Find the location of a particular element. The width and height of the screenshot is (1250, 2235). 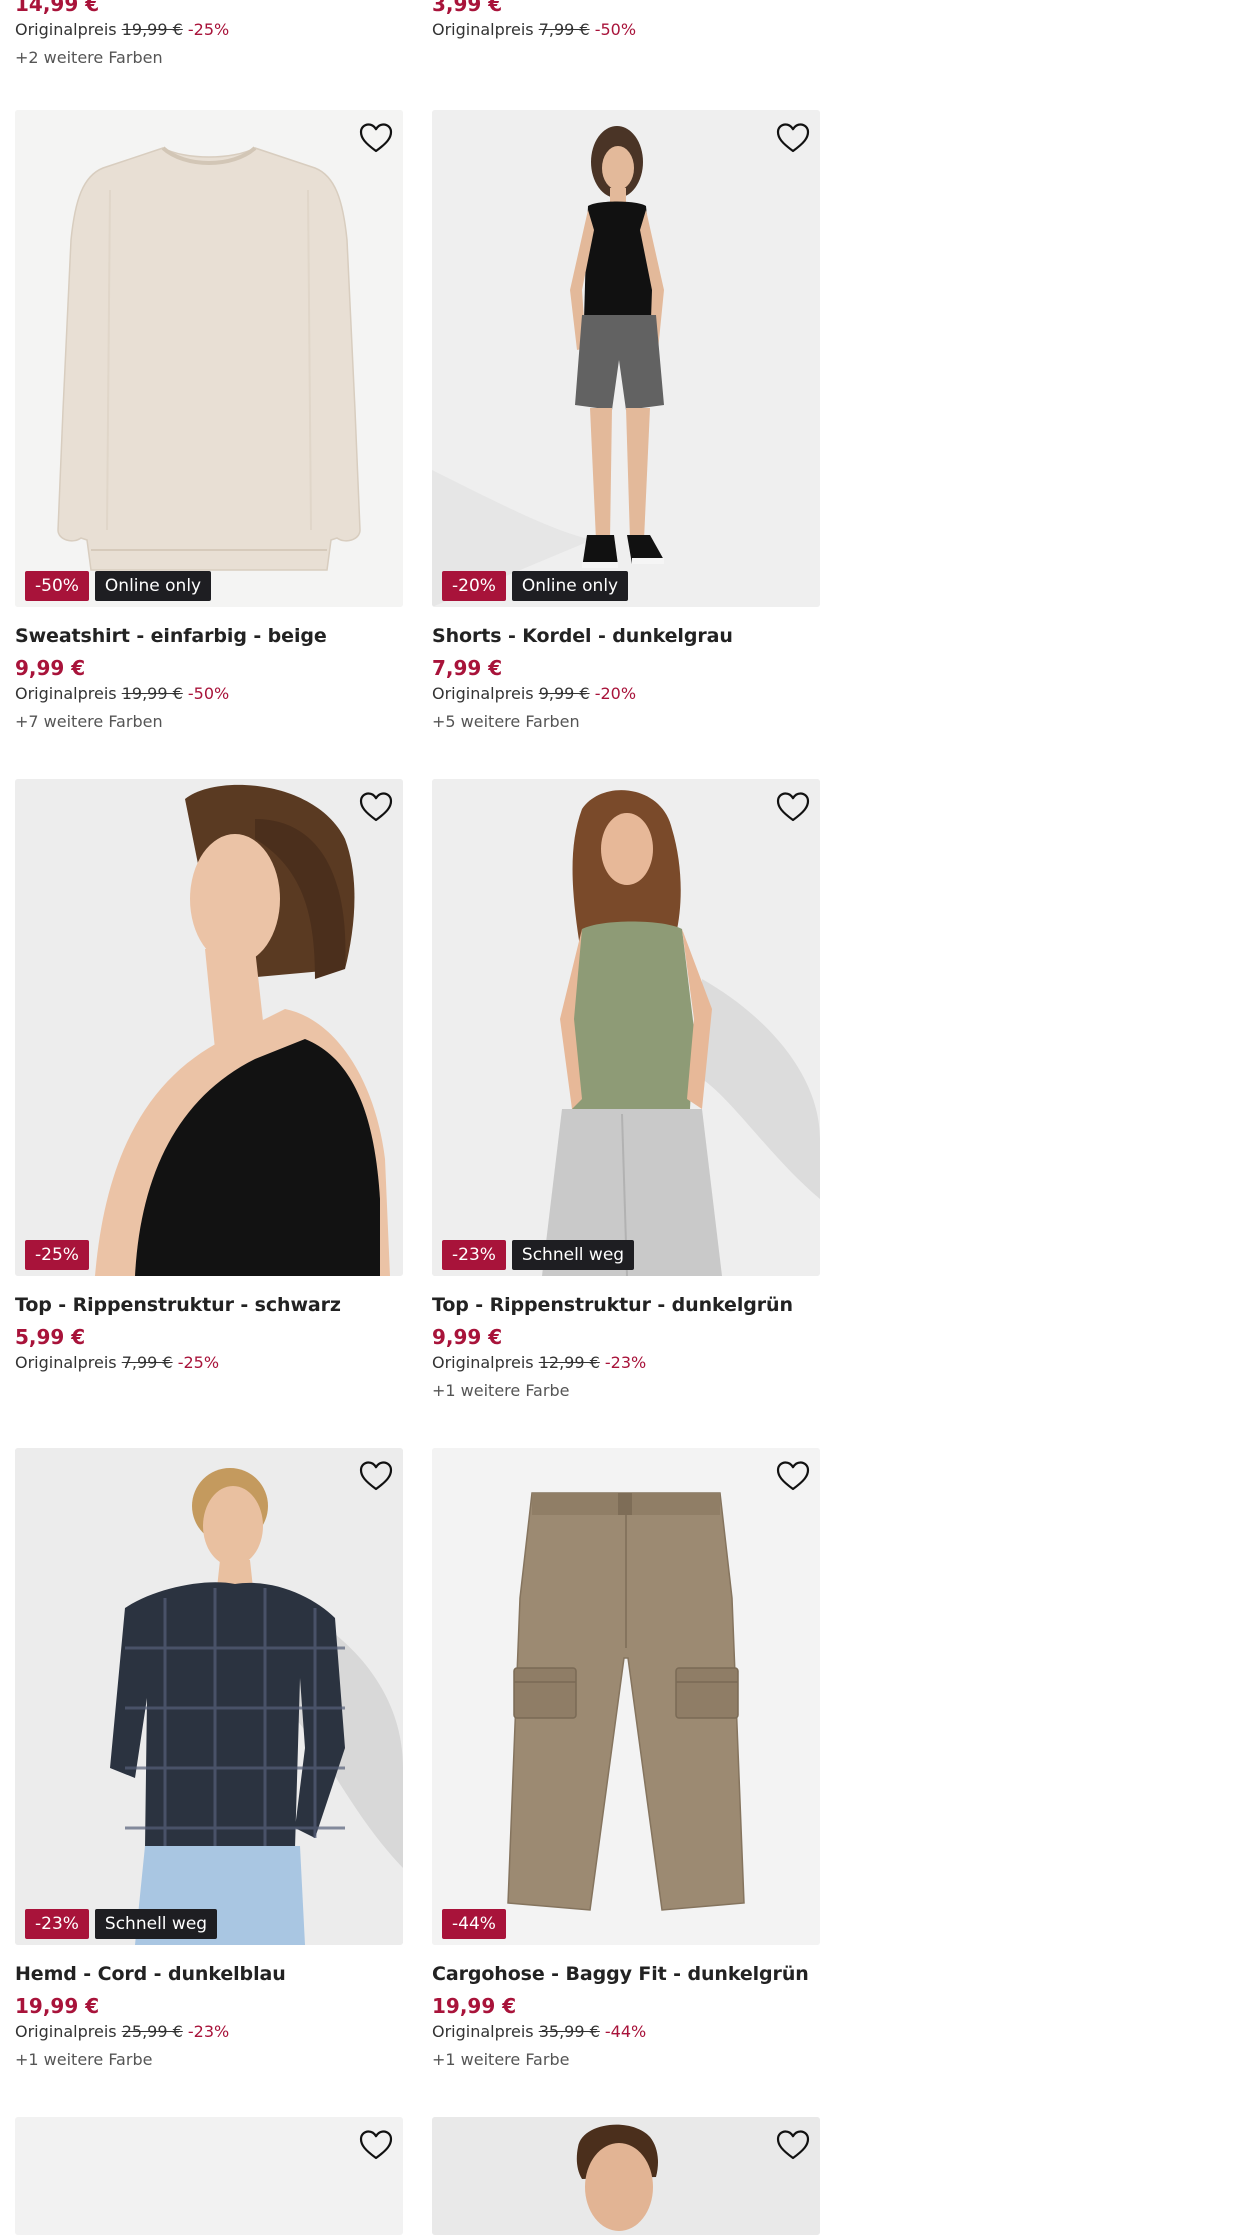

man-checked-shirt-image is located at coordinates (209, 1696).